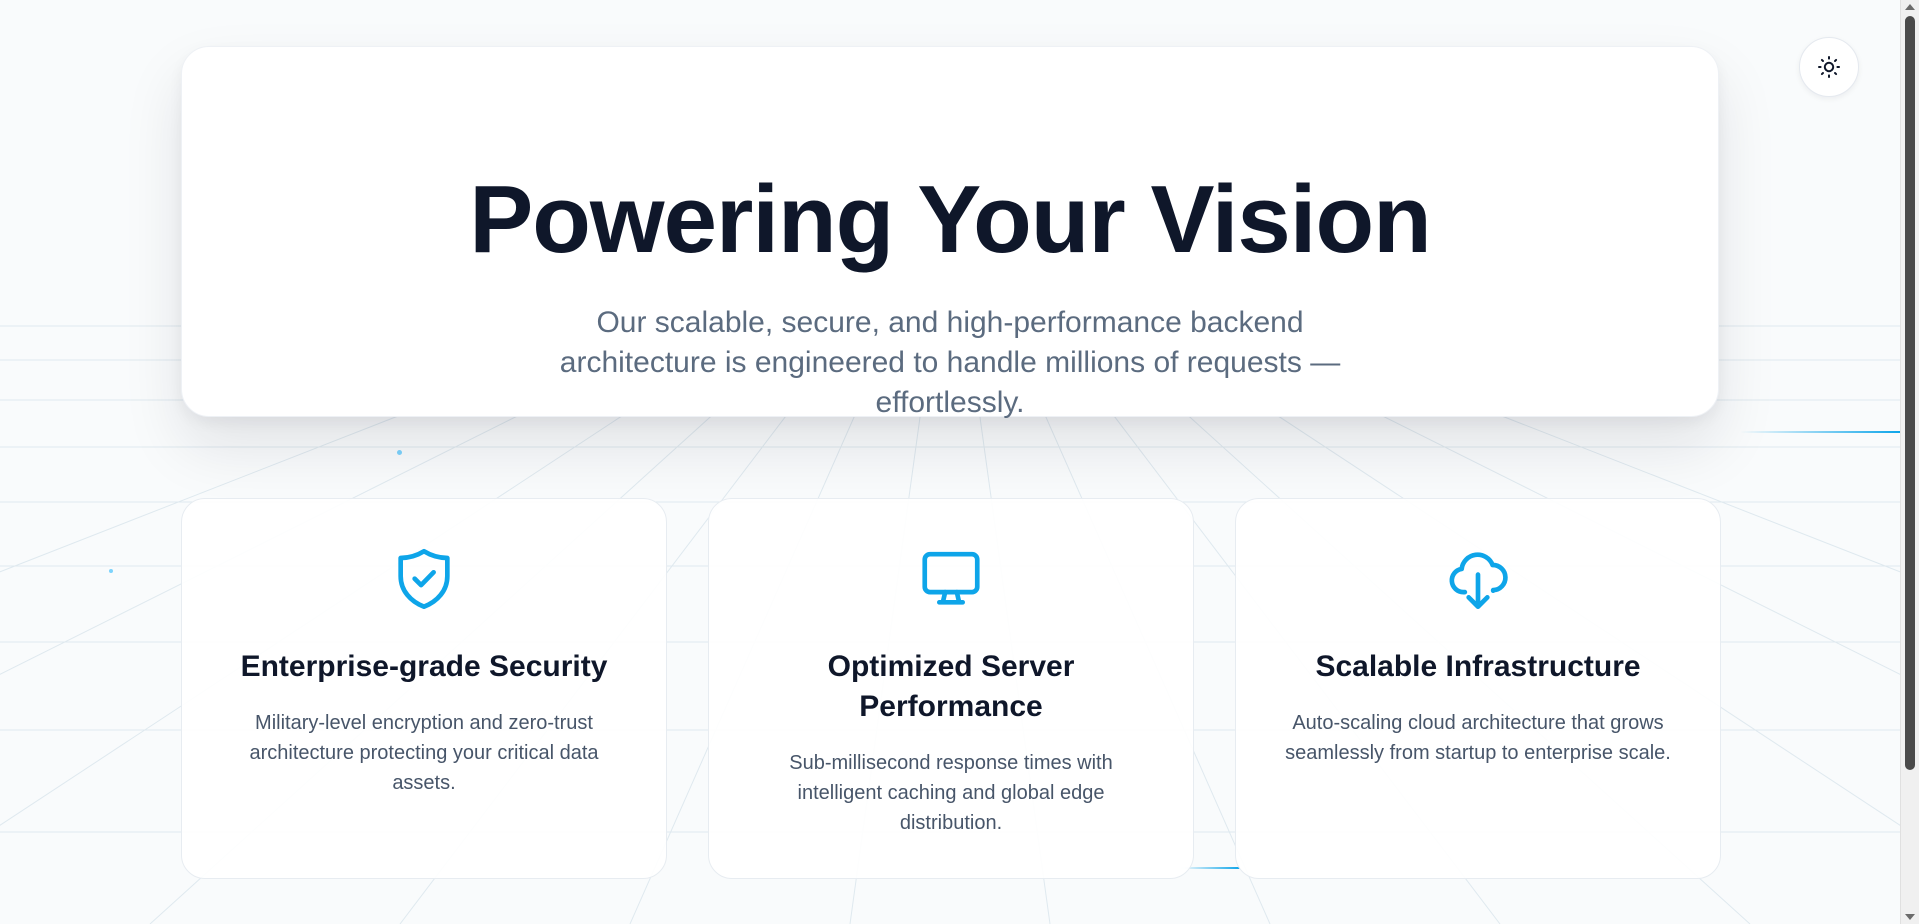  What do you see at coordinates (424, 666) in the screenshot?
I see `feature-title: Enterprise-grade Security` at bounding box center [424, 666].